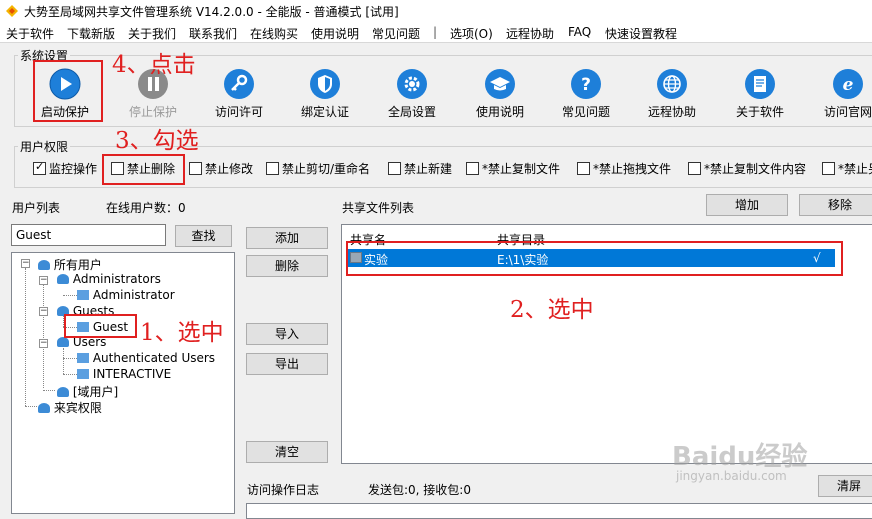 The width and height of the screenshot is (872, 519). Describe the element at coordinates (213, 33) in the screenshot. I see `menu-contact: 联系我们` at that location.